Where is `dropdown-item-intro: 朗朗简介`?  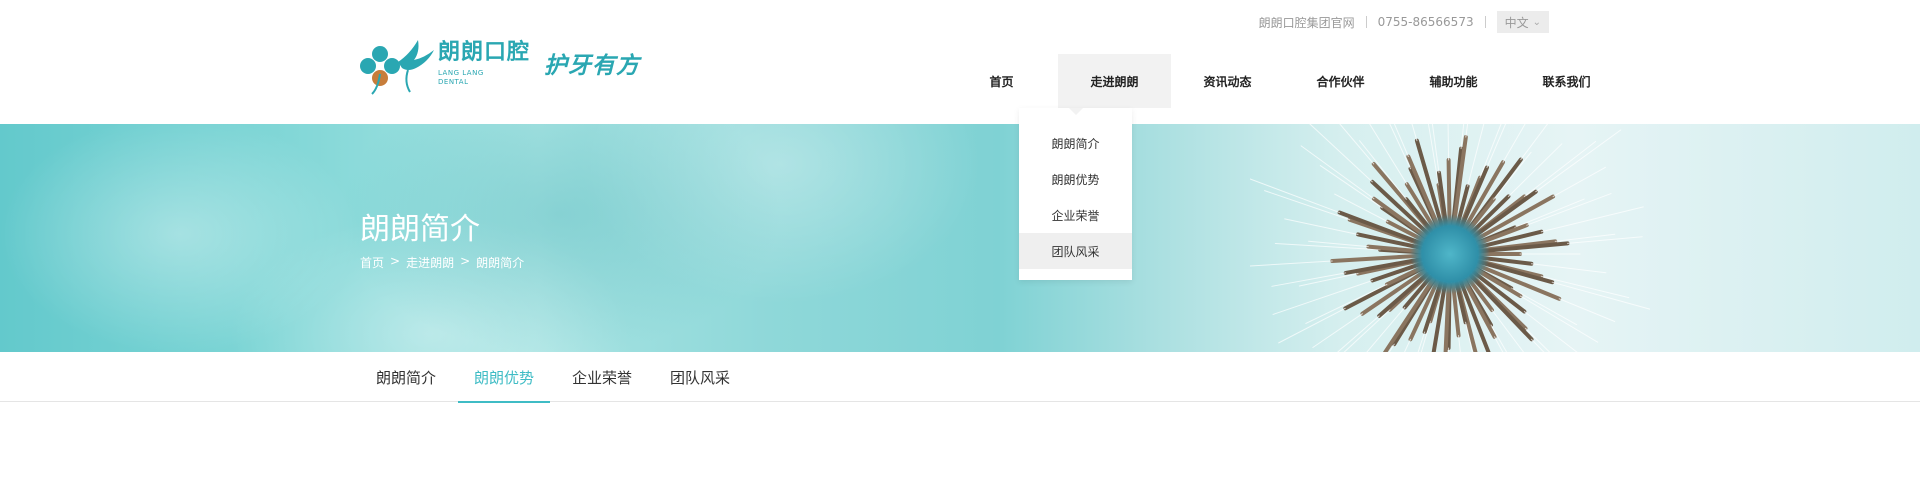
dropdown-item-intro: 朗朗简介 is located at coordinates (1075, 143).